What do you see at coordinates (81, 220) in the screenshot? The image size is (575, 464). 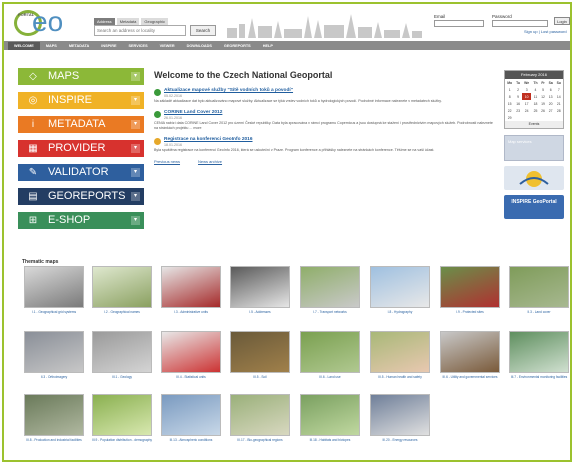 I see `menu-item-e-shop: ⊞ E-SHOP ▾` at bounding box center [81, 220].